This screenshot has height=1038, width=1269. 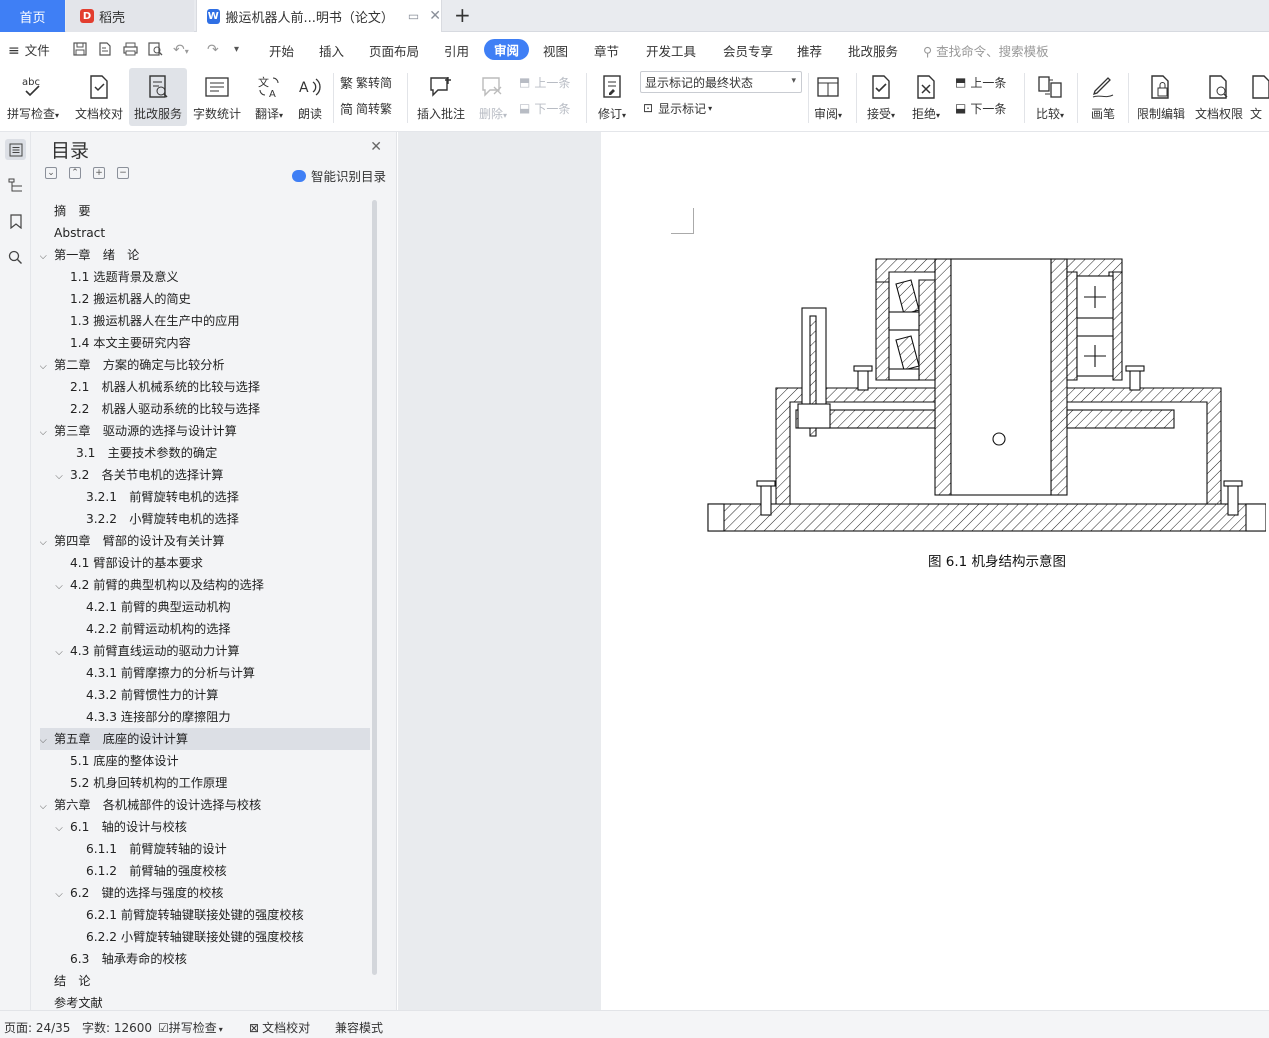 What do you see at coordinates (555, 50) in the screenshot?
I see `menu-view: 视图` at bounding box center [555, 50].